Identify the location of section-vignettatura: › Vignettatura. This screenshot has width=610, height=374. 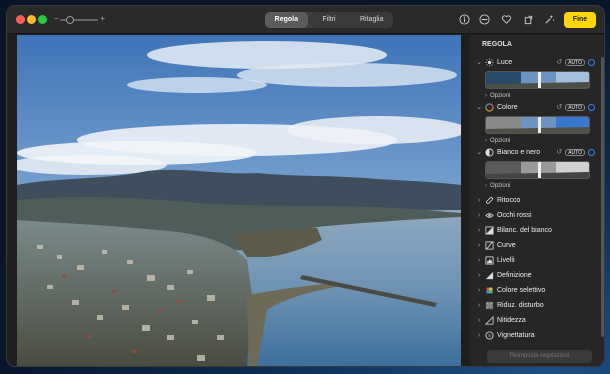
(535, 335).